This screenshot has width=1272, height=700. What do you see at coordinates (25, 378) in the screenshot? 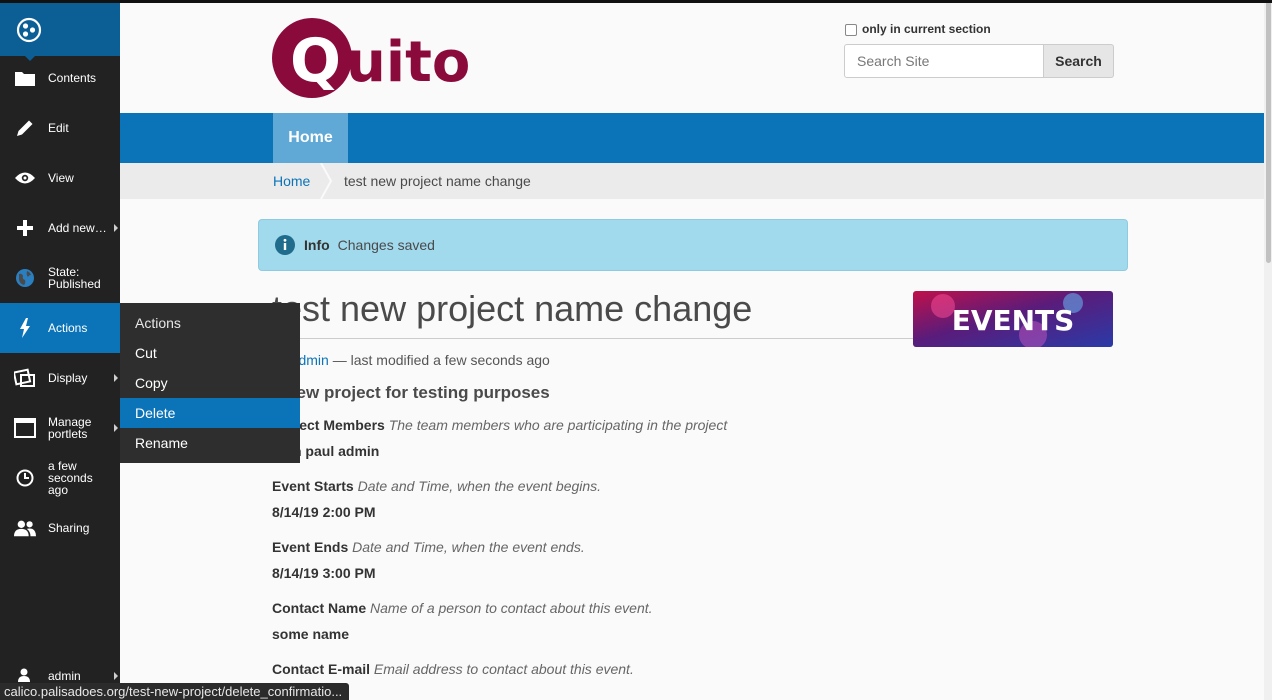
I see `display-icon` at bounding box center [25, 378].